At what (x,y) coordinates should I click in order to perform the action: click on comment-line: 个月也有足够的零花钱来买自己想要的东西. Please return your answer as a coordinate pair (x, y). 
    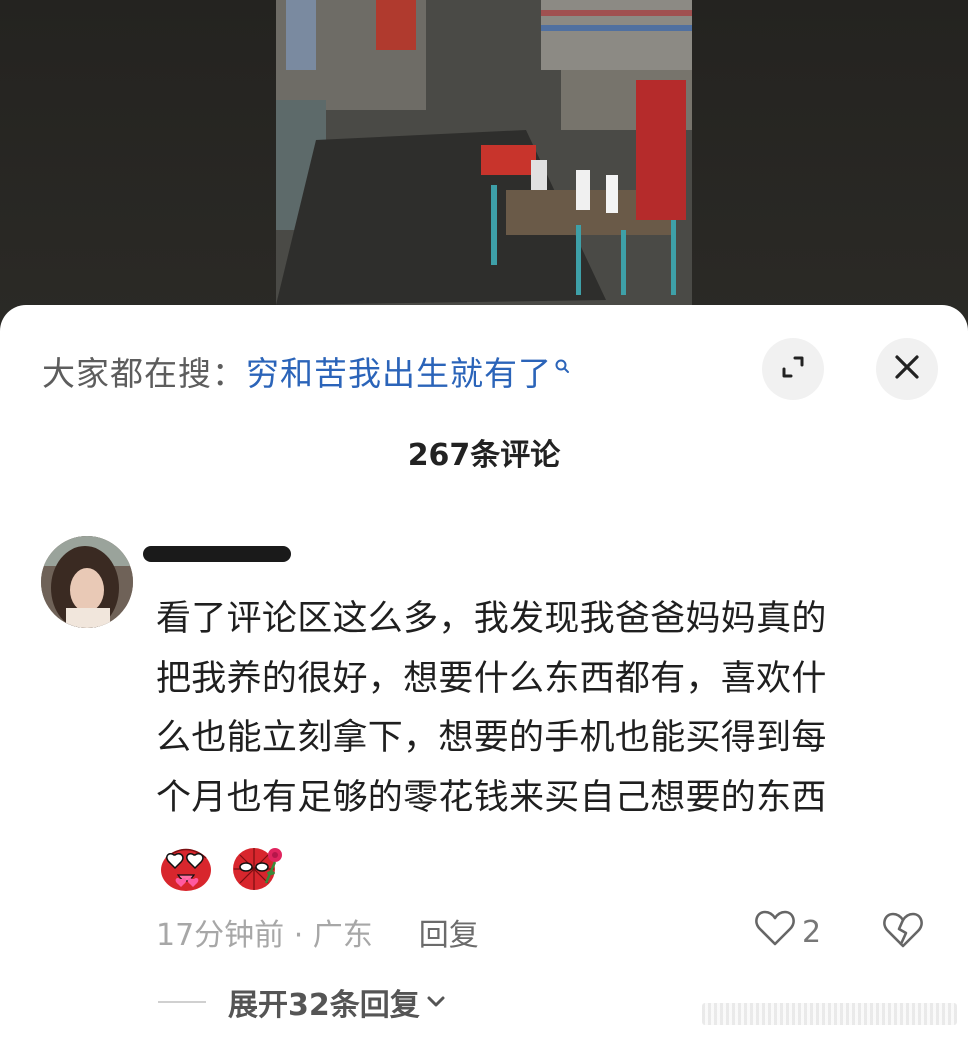
    Looking at the image, I should click on (491, 797).